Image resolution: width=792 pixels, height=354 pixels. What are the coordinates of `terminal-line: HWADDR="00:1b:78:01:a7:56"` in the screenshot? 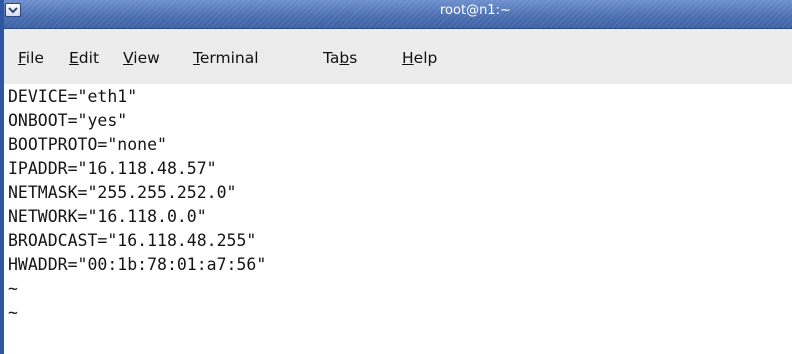 It's located at (137, 264).